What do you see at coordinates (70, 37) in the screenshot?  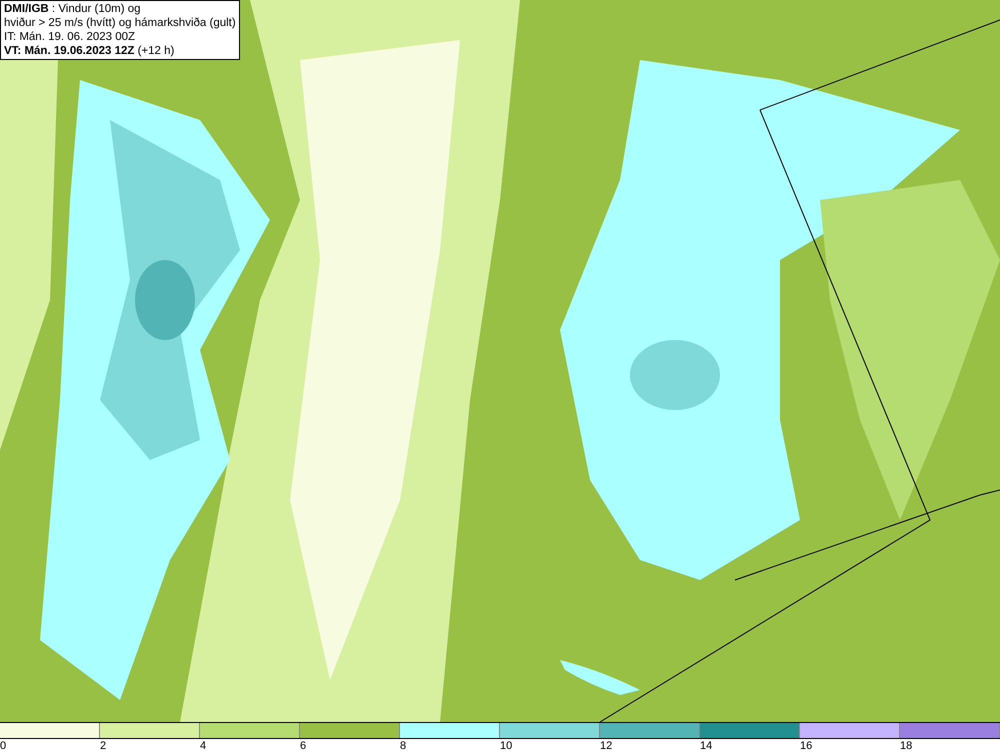 I see `title-line: IT: Mán. 19. 06. 2023 00Z` at bounding box center [70, 37].